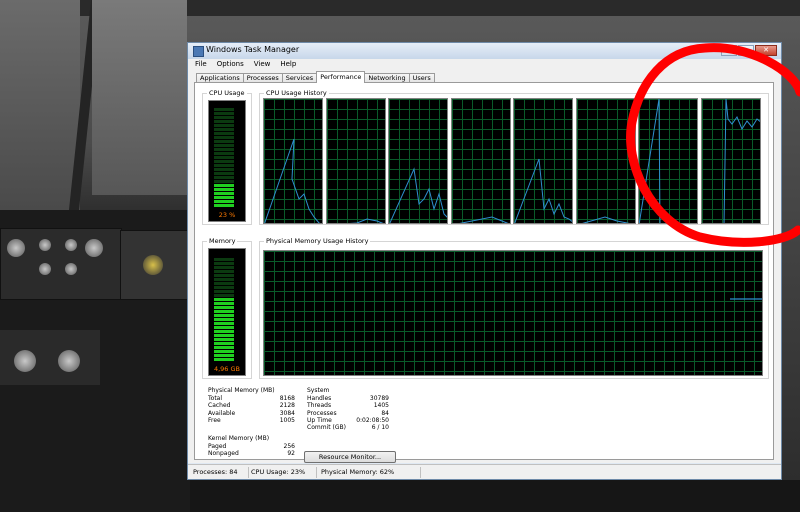 This screenshot has height=512, width=800. What do you see at coordinates (215, 472) in the screenshot?
I see `status-processes: Processes: 84` at bounding box center [215, 472].